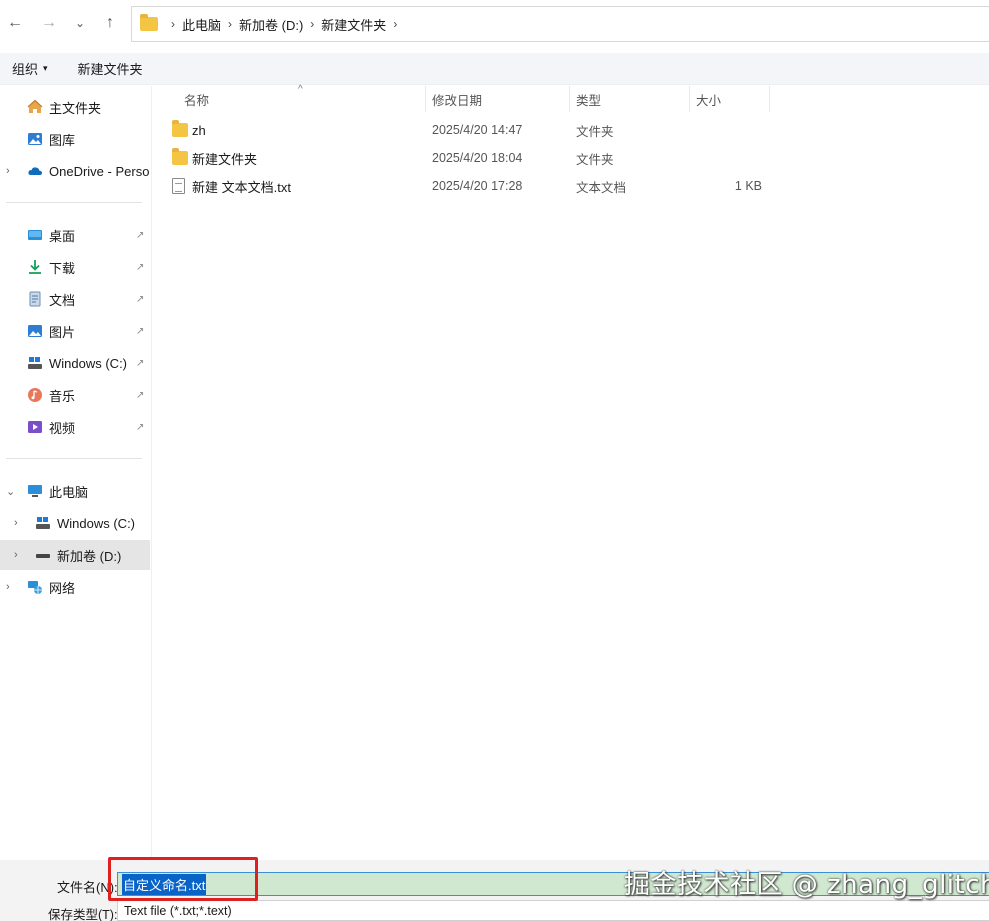  I want to click on sidebar-item-label: 此电脑, so click(69, 492).